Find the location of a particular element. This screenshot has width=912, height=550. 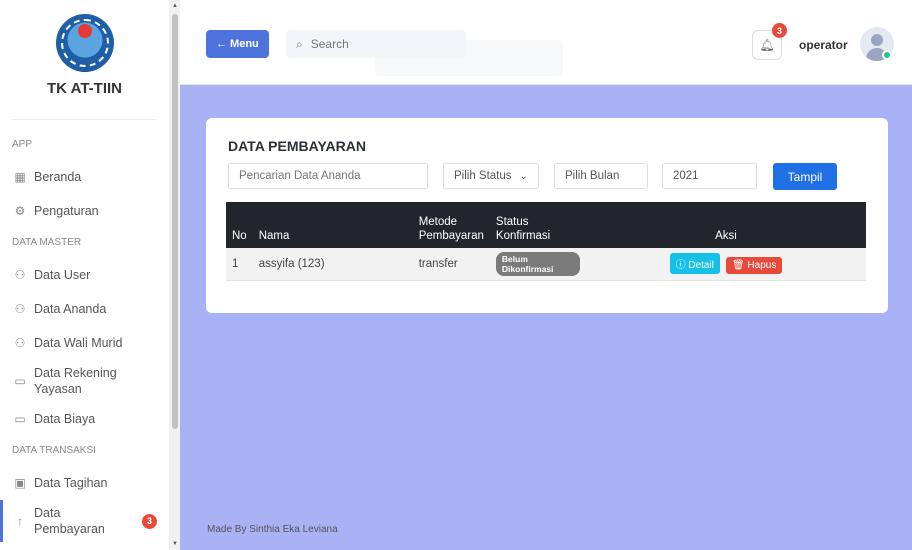

cell-no: 1 is located at coordinates (235, 263).